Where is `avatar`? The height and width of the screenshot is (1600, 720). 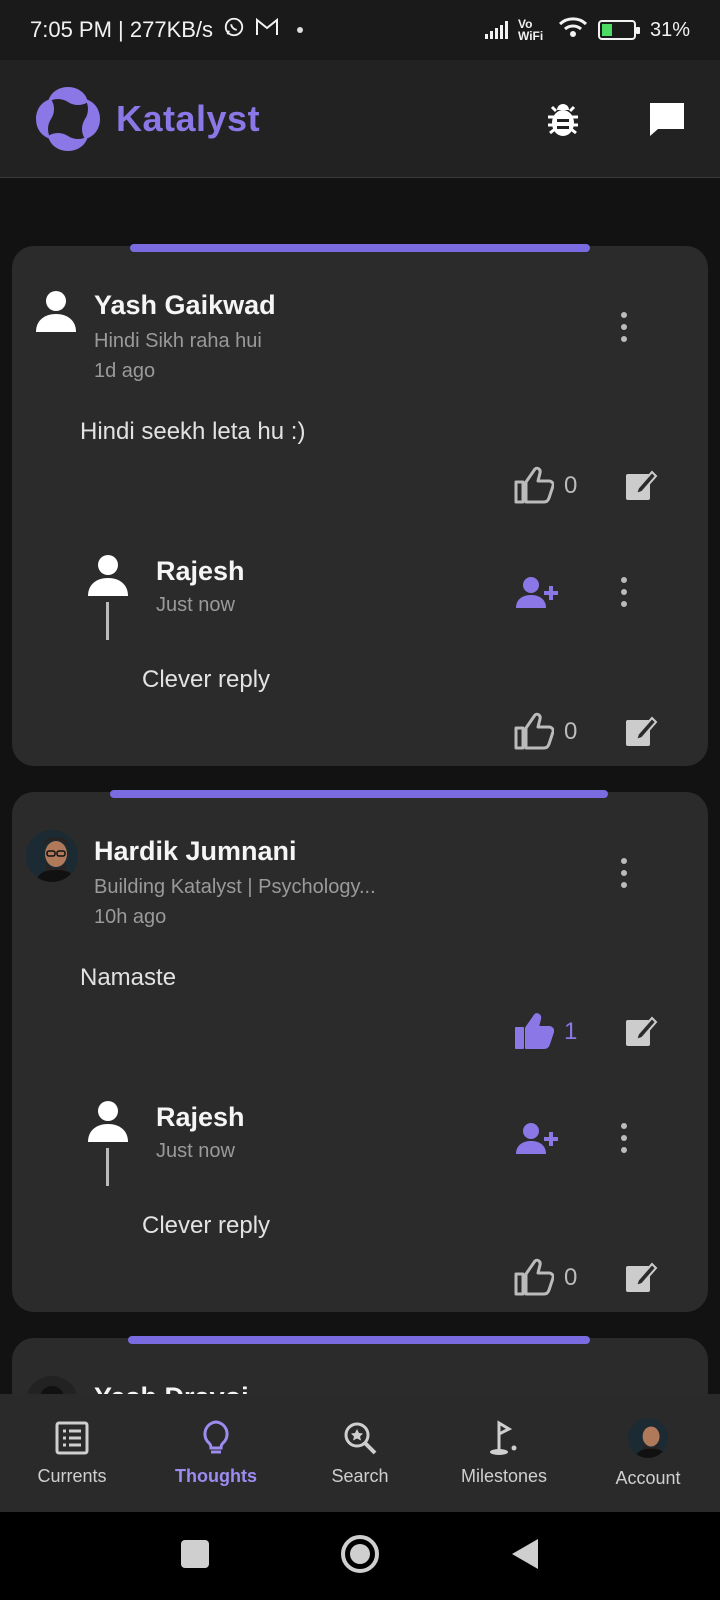 avatar is located at coordinates (648, 1437).